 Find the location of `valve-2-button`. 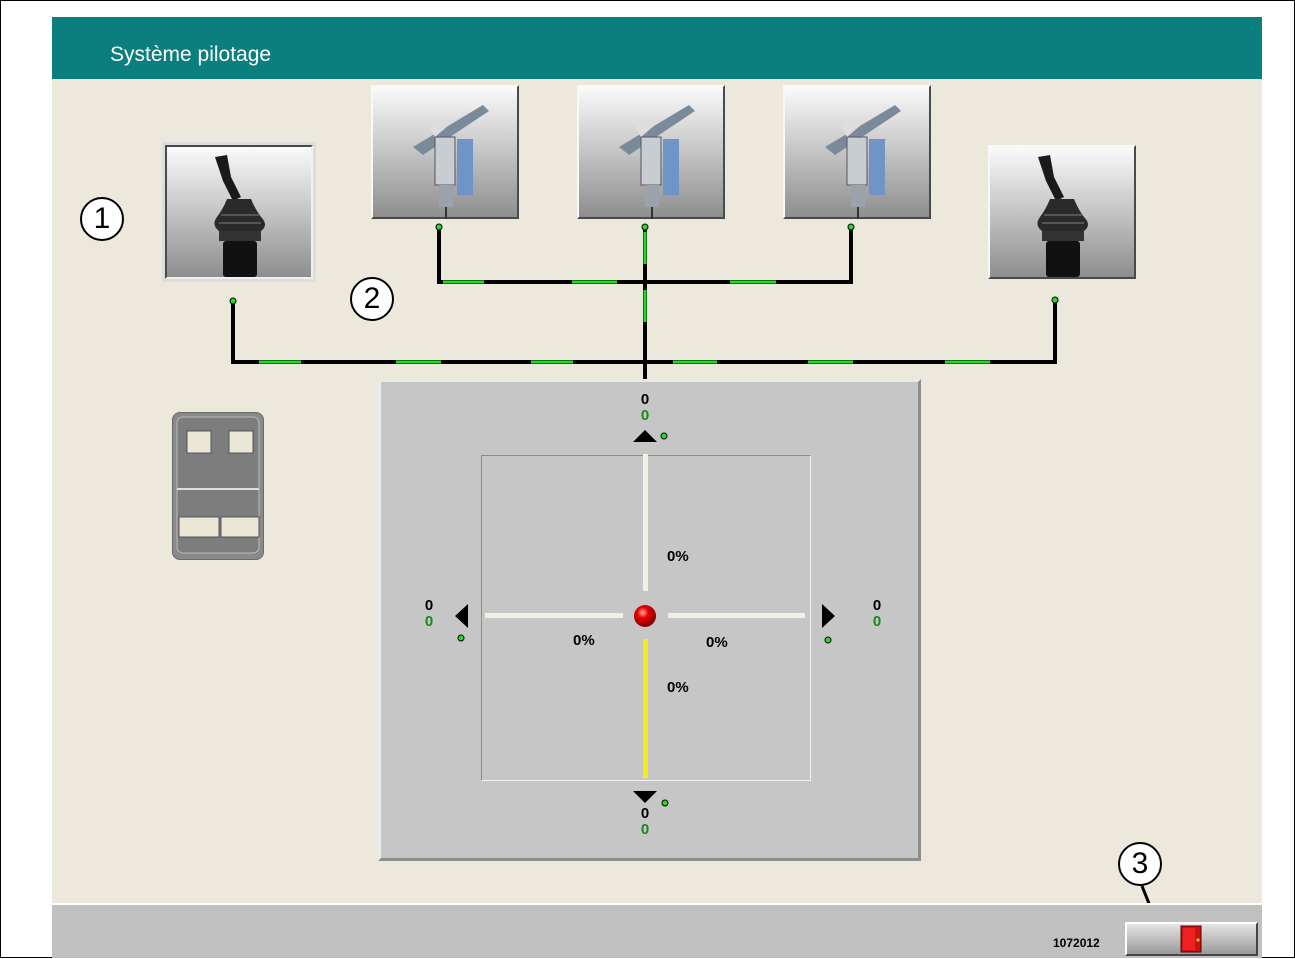

valve-2-button is located at coordinates (651, 152).